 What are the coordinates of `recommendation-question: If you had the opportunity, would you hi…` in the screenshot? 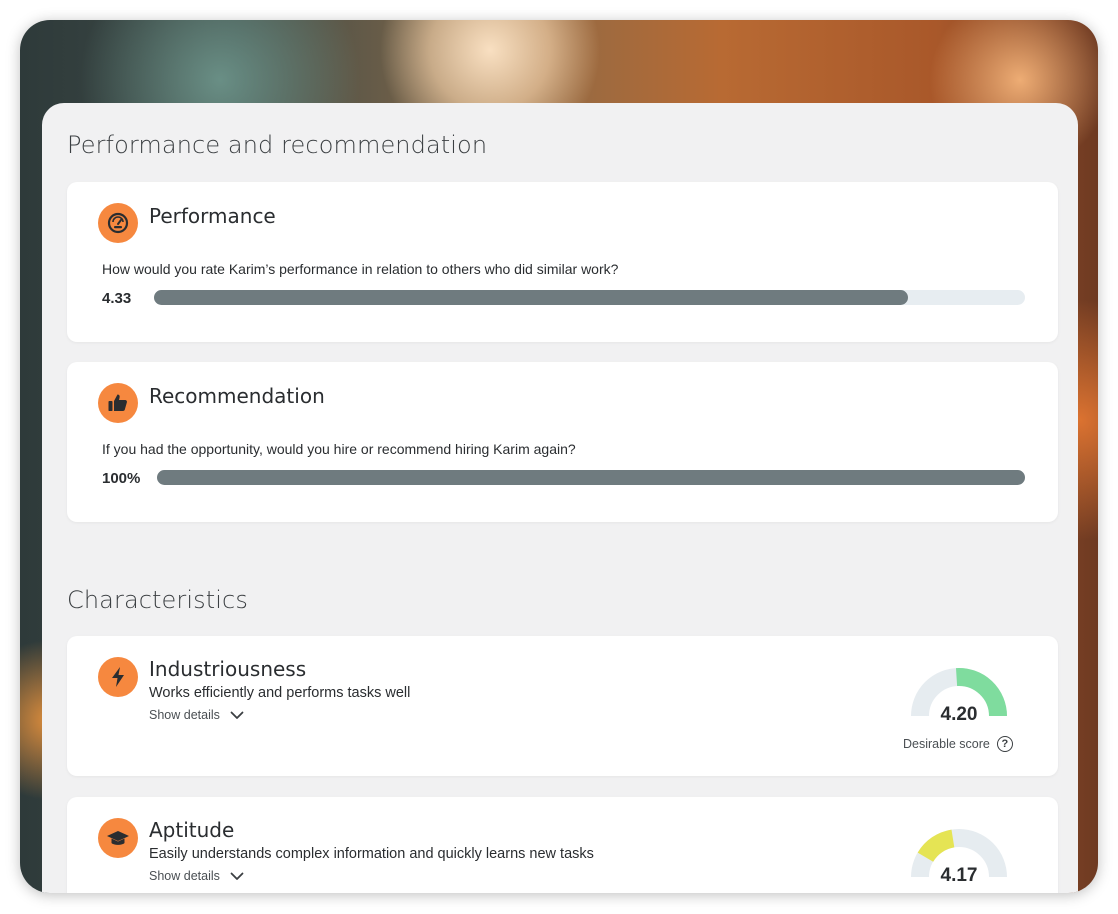 It's located at (339, 449).